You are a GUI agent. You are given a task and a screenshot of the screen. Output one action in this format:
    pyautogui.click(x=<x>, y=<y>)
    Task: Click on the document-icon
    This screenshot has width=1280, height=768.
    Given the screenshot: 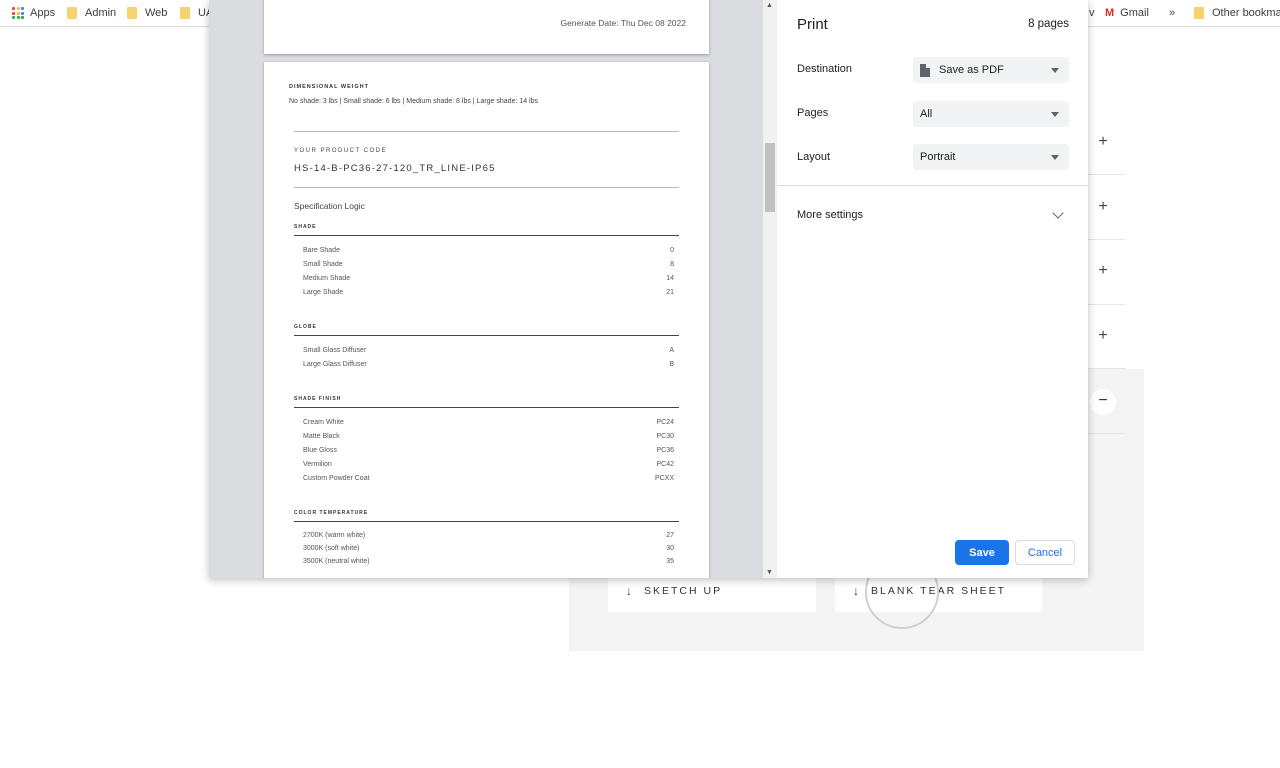 What is the action you would take?
    pyautogui.click(x=925, y=70)
    